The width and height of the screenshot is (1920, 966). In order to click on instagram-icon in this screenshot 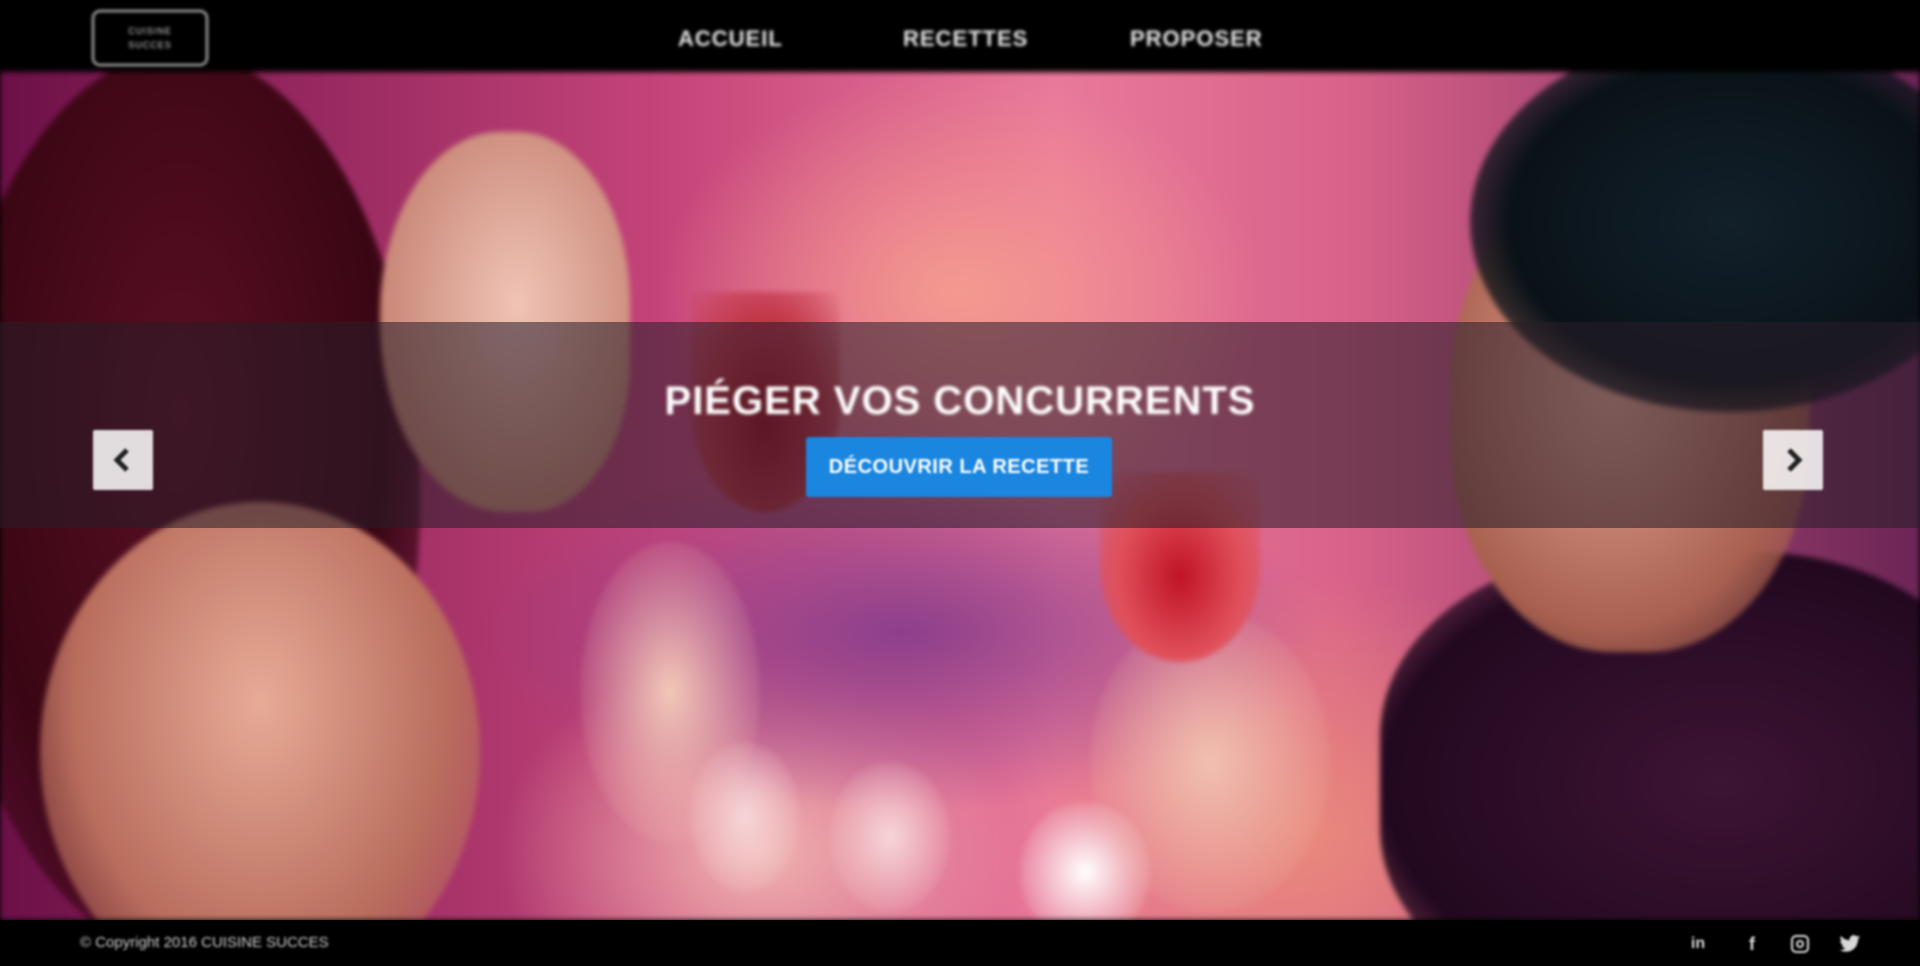, I will do `click(1800, 944)`.